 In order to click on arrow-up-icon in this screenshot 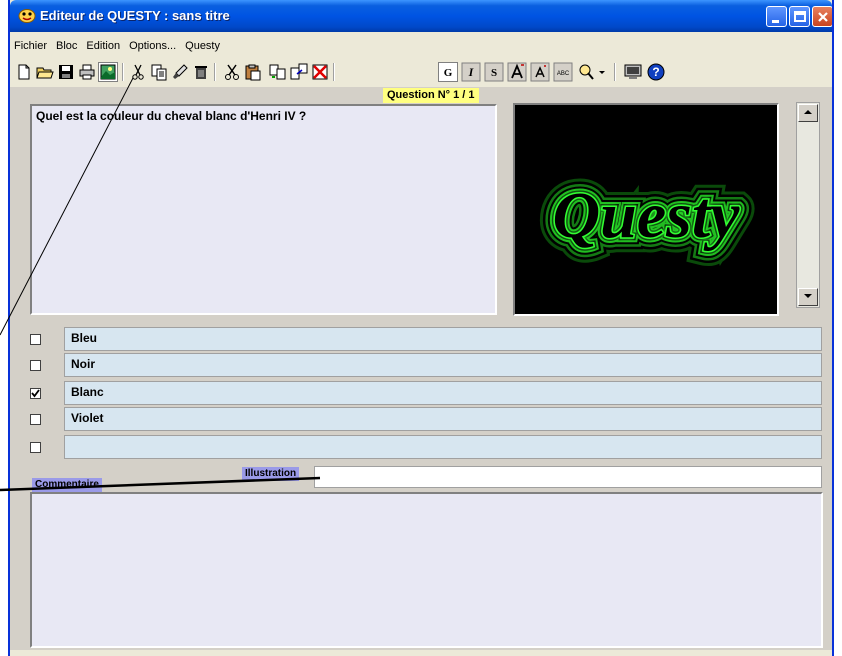, I will do `click(808, 112)`.